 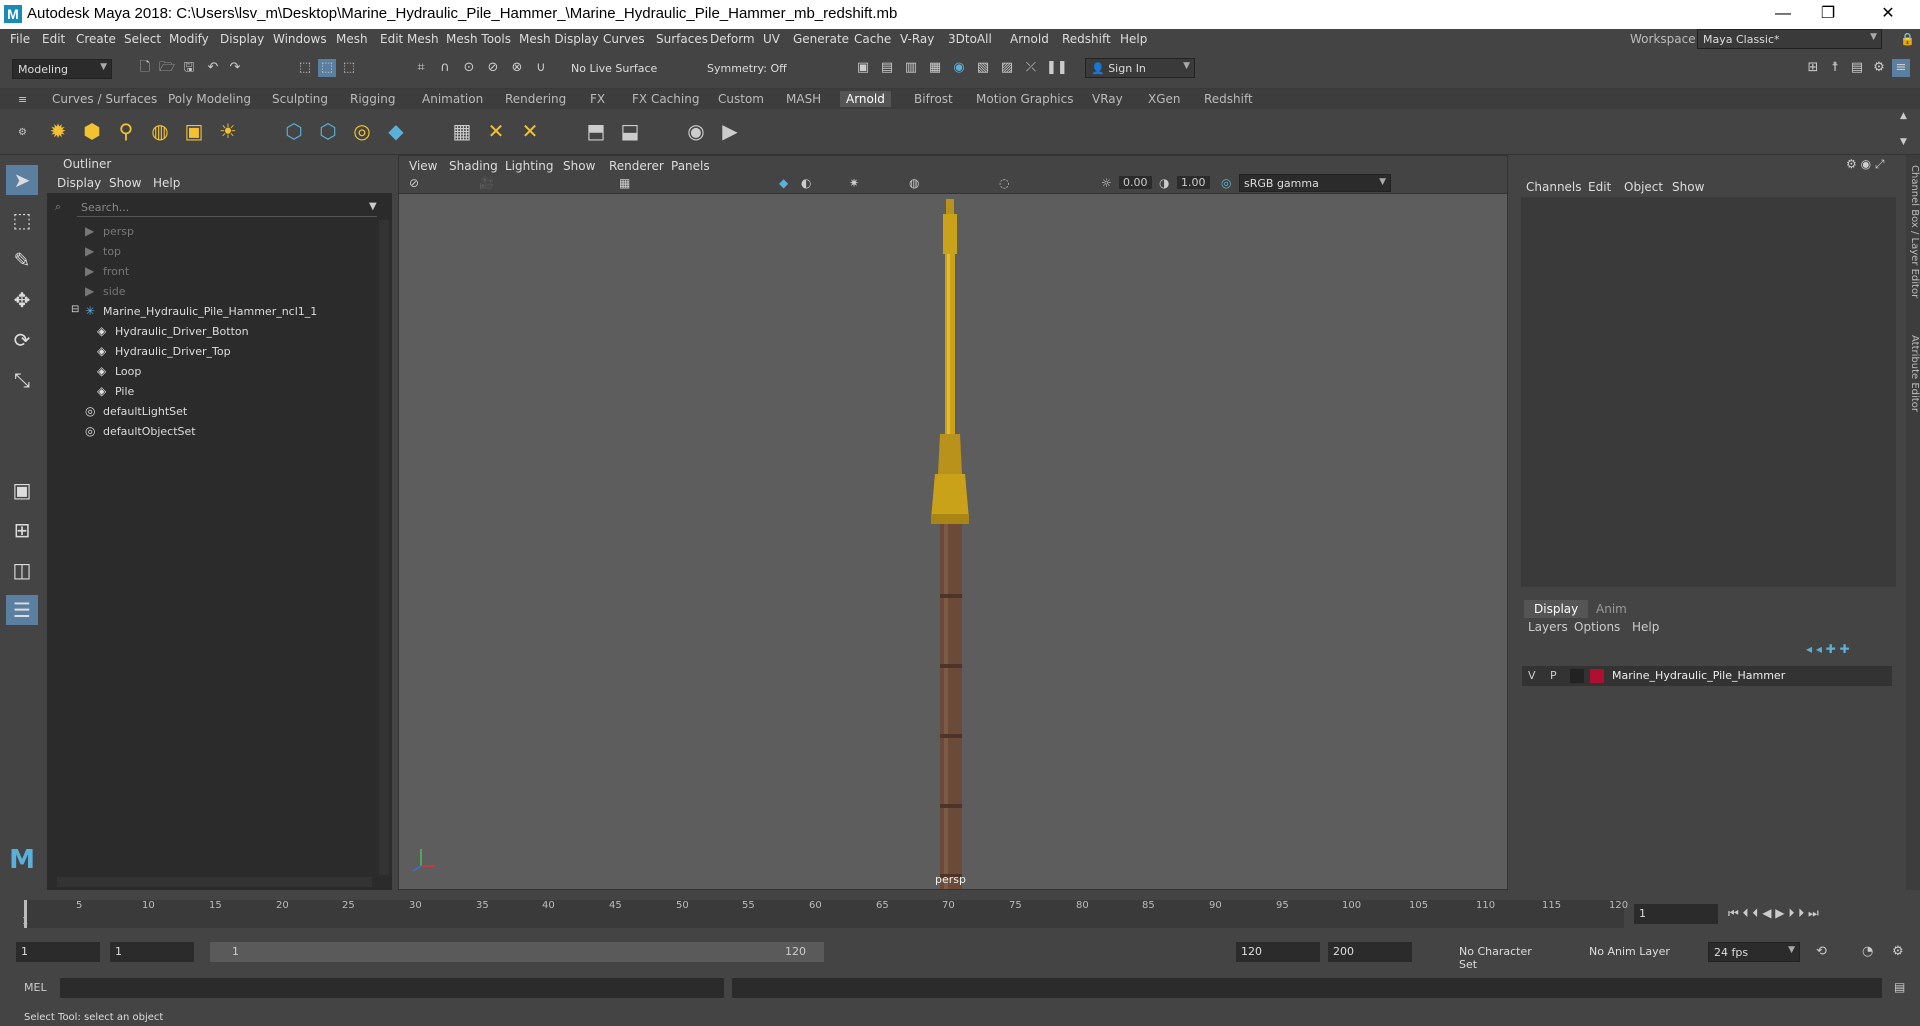 What do you see at coordinates (1828, 649) in the screenshot?
I see `layer-action-icons: ◂ ◂ ✚ ✚` at bounding box center [1828, 649].